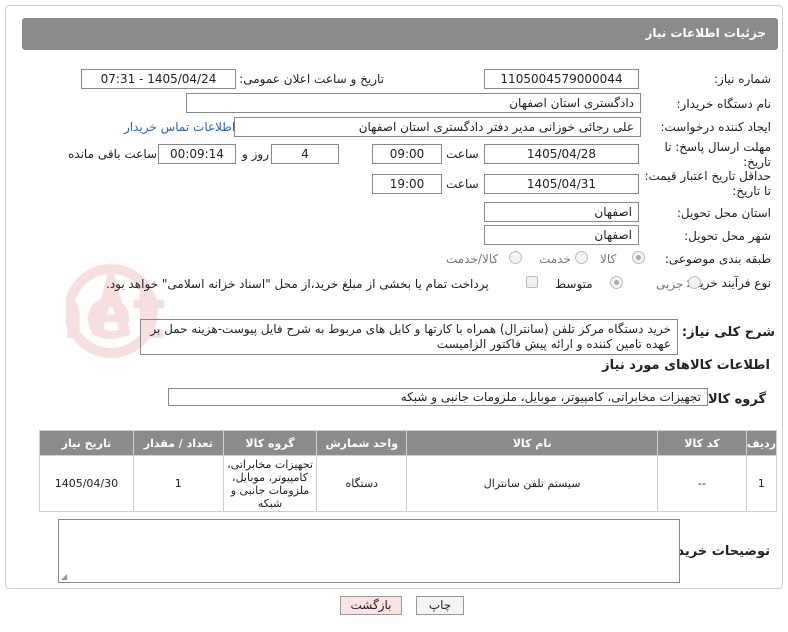 This screenshot has height=632, width=788. I want to click on price-date-field: 1405/04/31, so click(561, 184).